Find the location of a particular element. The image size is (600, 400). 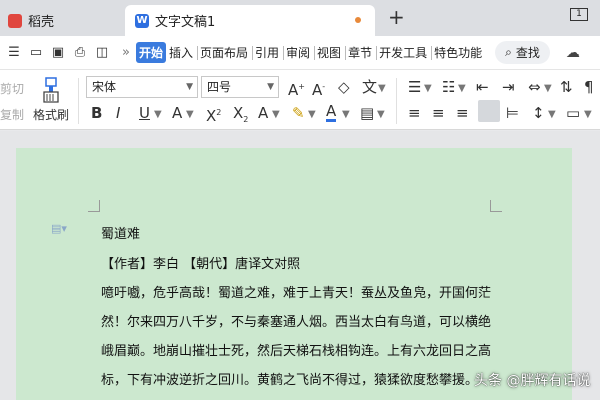

pinyin-label: 文 is located at coordinates (370, 87).